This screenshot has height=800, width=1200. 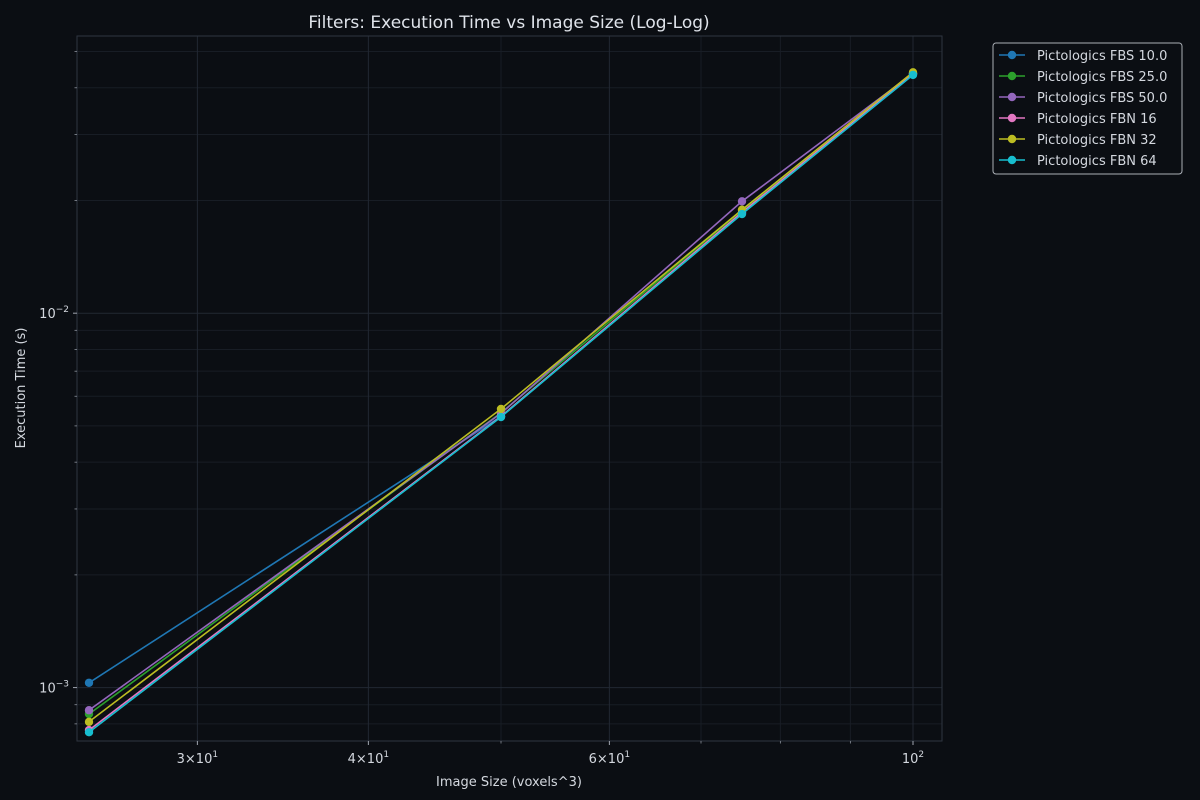 What do you see at coordinates (197, 758) in the screenshot?
I see `x-tick-label: 3×101` at bounding box center [197, 758].